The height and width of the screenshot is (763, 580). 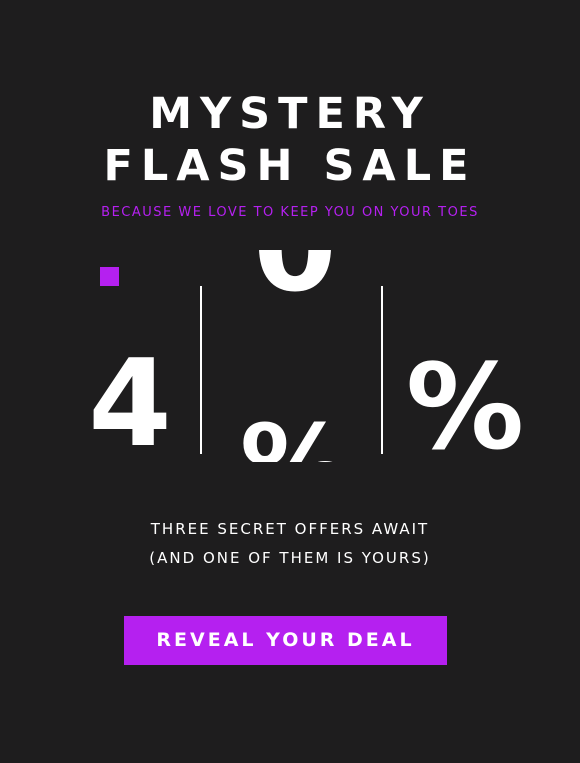 I want to click on offer-text-line-1: THREE SECRET OFFERS AWAIT, so click(x=290, y=529).